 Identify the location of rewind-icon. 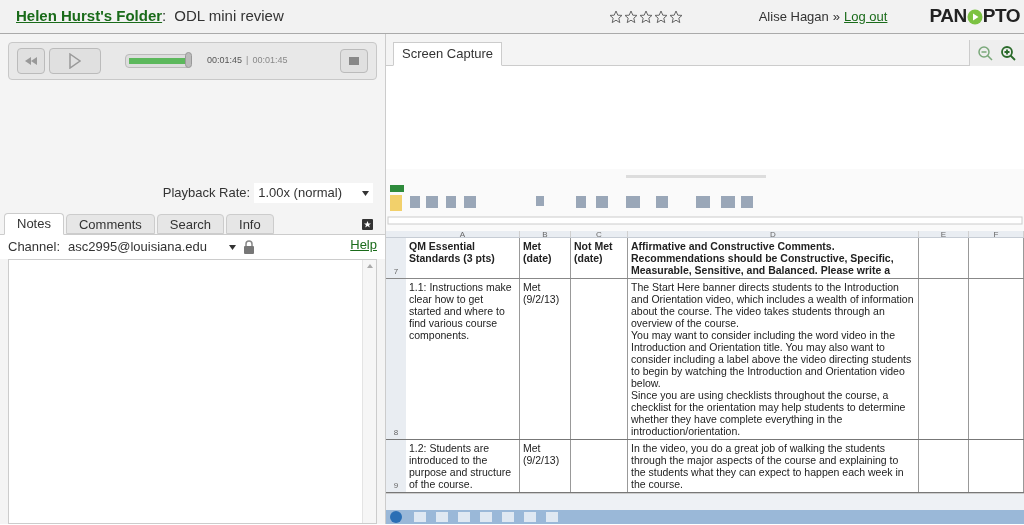
(31, 61).